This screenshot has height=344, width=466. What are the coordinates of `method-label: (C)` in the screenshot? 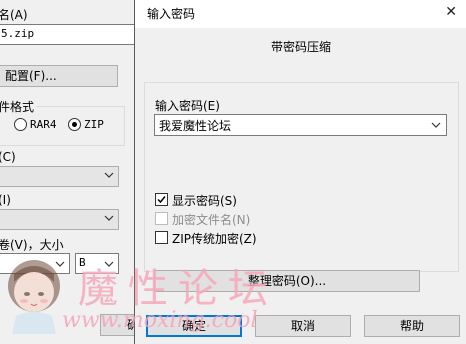 It's located at (8, 157).